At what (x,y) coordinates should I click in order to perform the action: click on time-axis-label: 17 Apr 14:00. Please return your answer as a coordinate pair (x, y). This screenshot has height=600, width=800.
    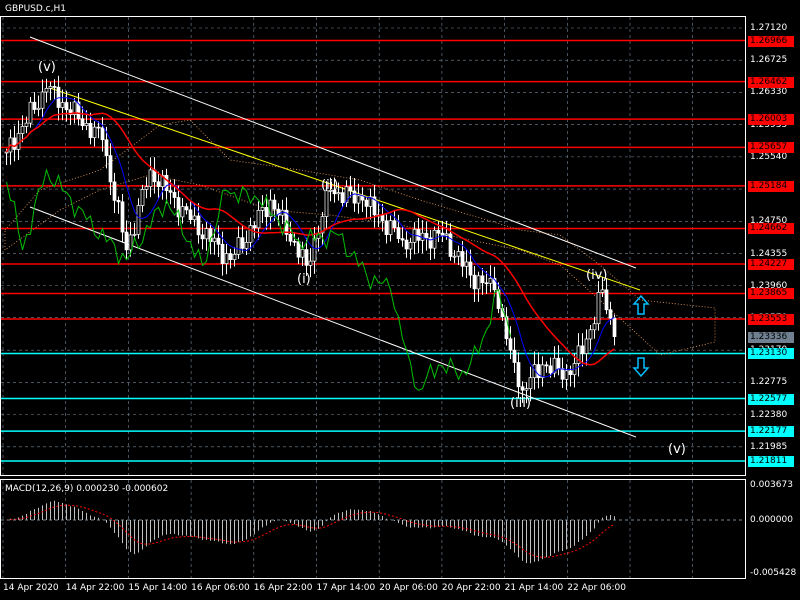
    Looking at the image, I should click on (346, 588).